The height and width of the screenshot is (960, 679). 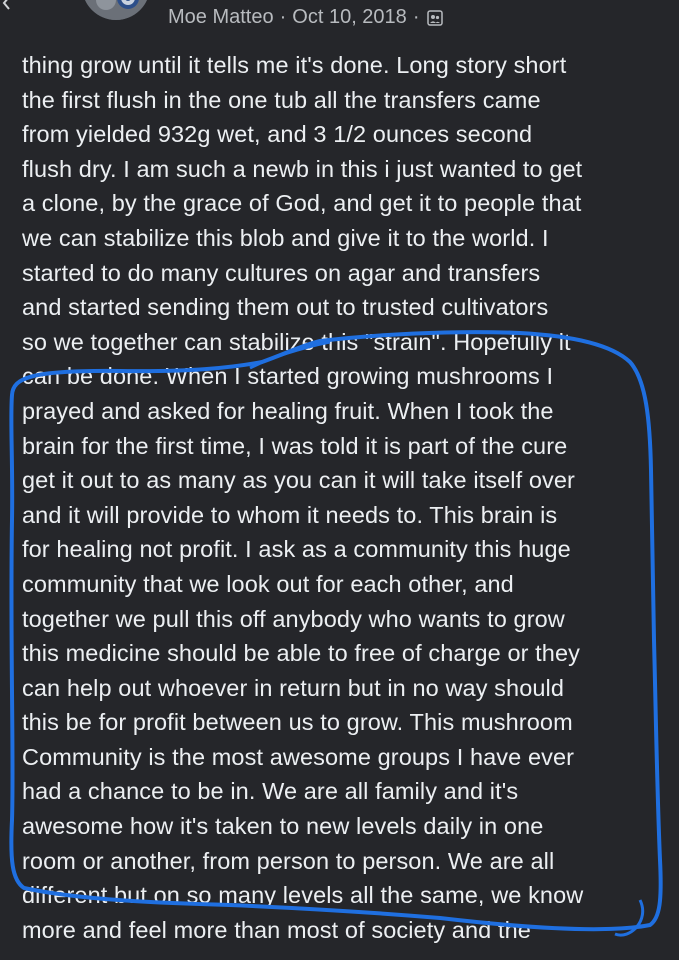 I want to click on post-date: Oct 10, 2018, so click(x=349, y=17).